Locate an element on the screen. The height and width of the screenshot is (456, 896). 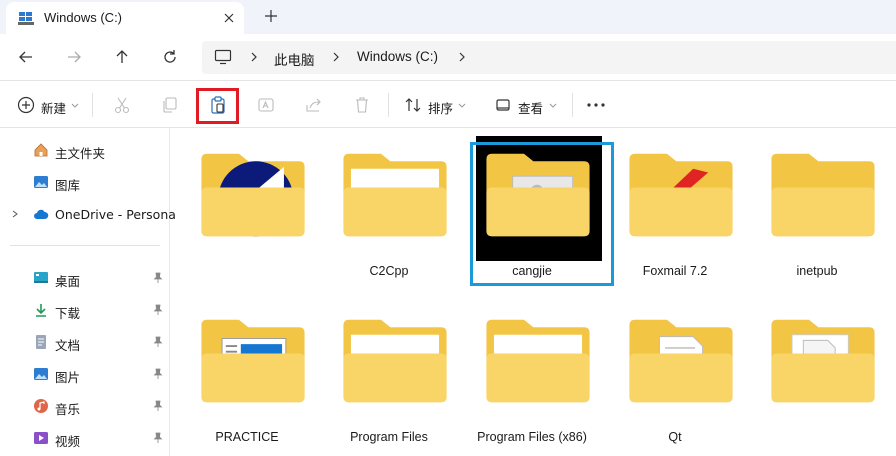
folder-name: Qt is located at coordinates (675, 437).